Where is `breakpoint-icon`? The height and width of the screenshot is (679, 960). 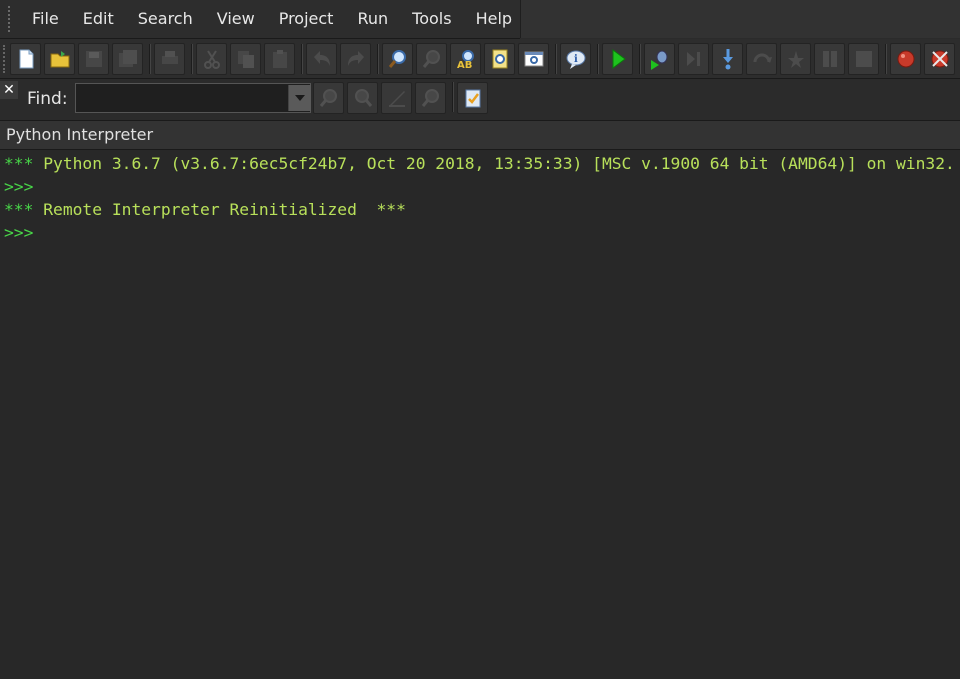 breakpoint-icon is located at coordinates (905, 58).